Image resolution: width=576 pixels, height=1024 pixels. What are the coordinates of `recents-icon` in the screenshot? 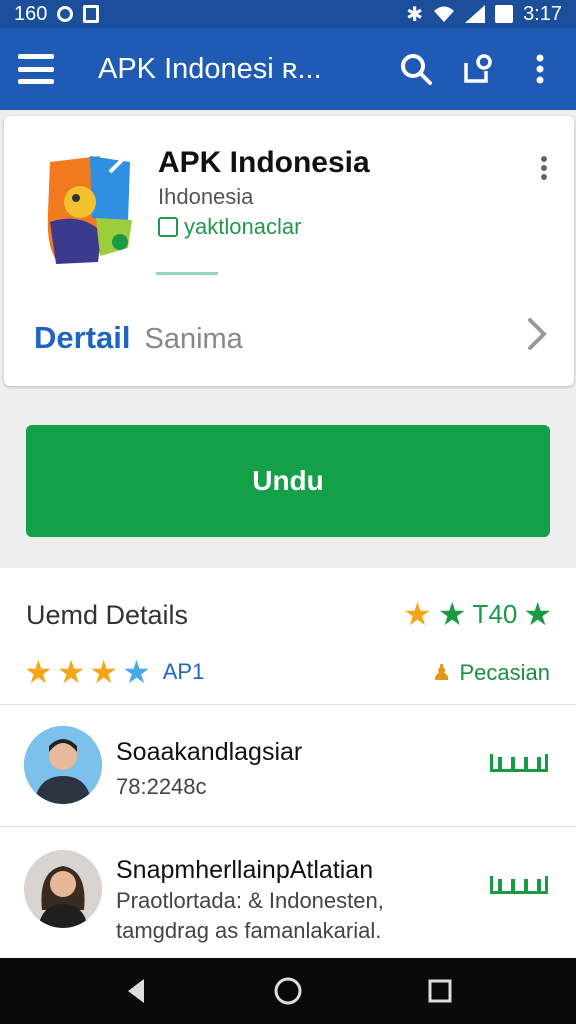 It's located at (440, 991).